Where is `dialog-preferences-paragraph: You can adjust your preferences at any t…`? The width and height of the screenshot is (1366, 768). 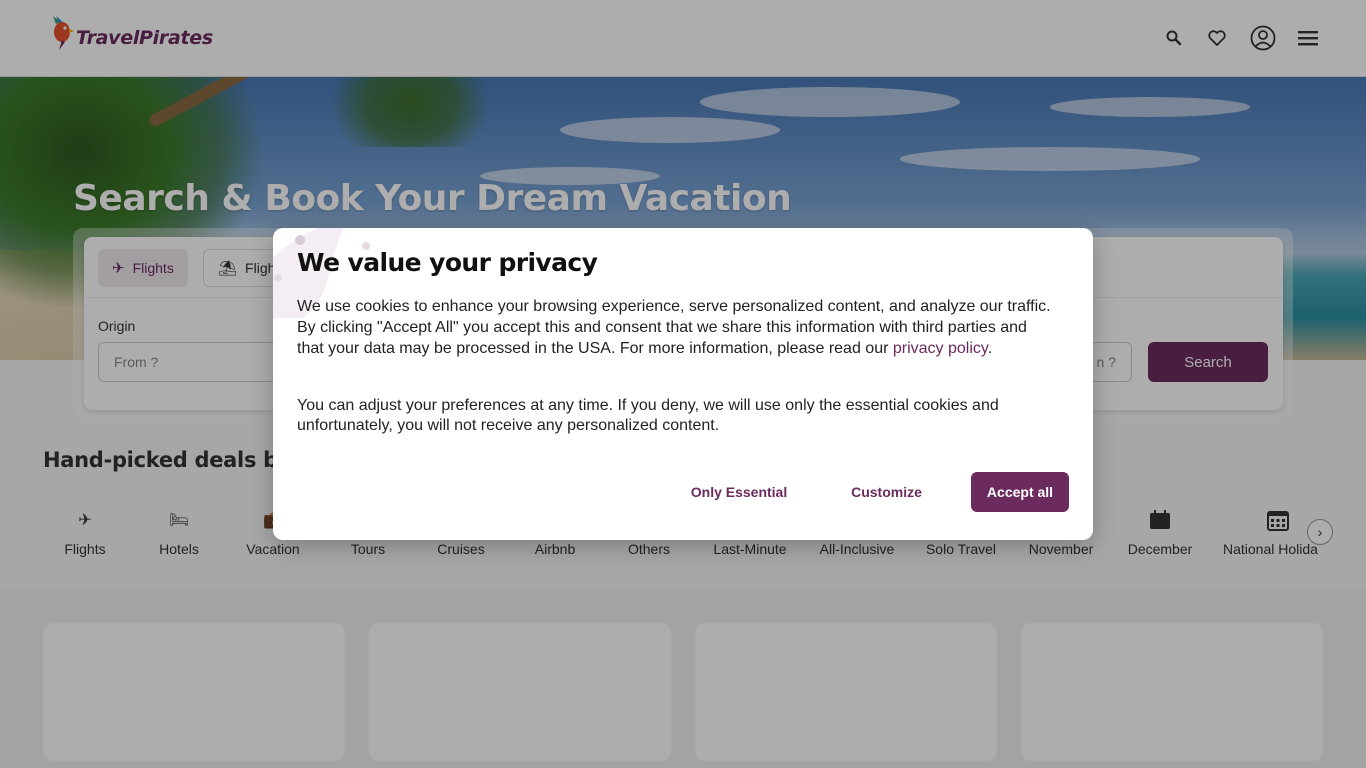
dialog-preferences-paragraph: You can adjust your preferences at any t… is located at coordinates (648, 415).